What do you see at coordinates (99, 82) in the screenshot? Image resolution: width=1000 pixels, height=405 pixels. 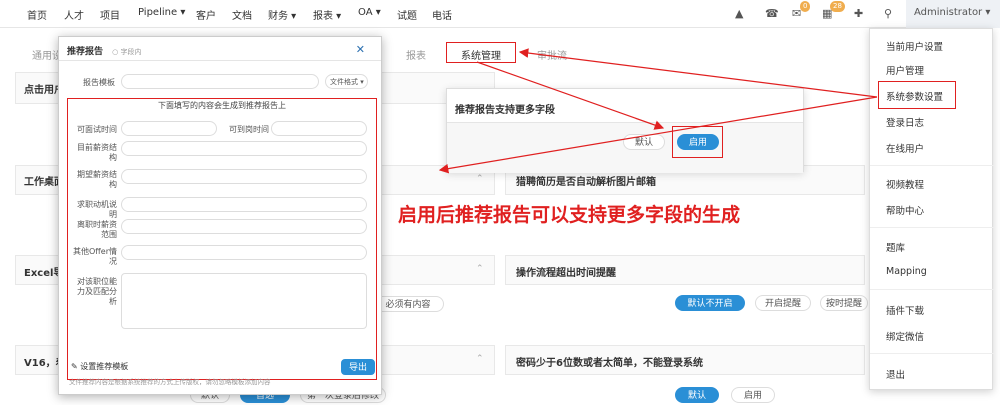 I see `template-label: 报告模板` at bounding box center [99, 82].